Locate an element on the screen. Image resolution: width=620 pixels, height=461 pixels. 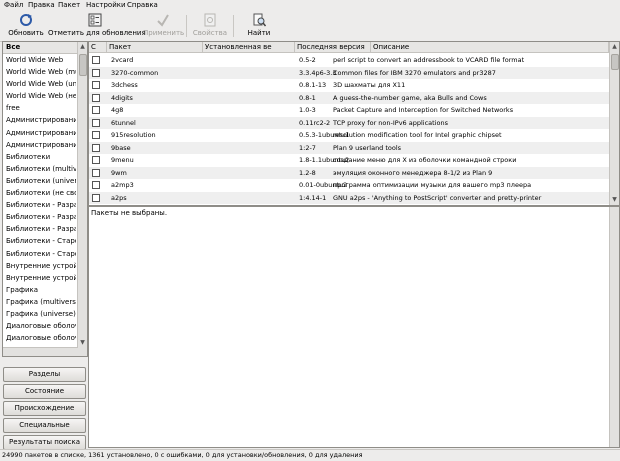
menu-file: Файл is located at coordinates (13, 5).